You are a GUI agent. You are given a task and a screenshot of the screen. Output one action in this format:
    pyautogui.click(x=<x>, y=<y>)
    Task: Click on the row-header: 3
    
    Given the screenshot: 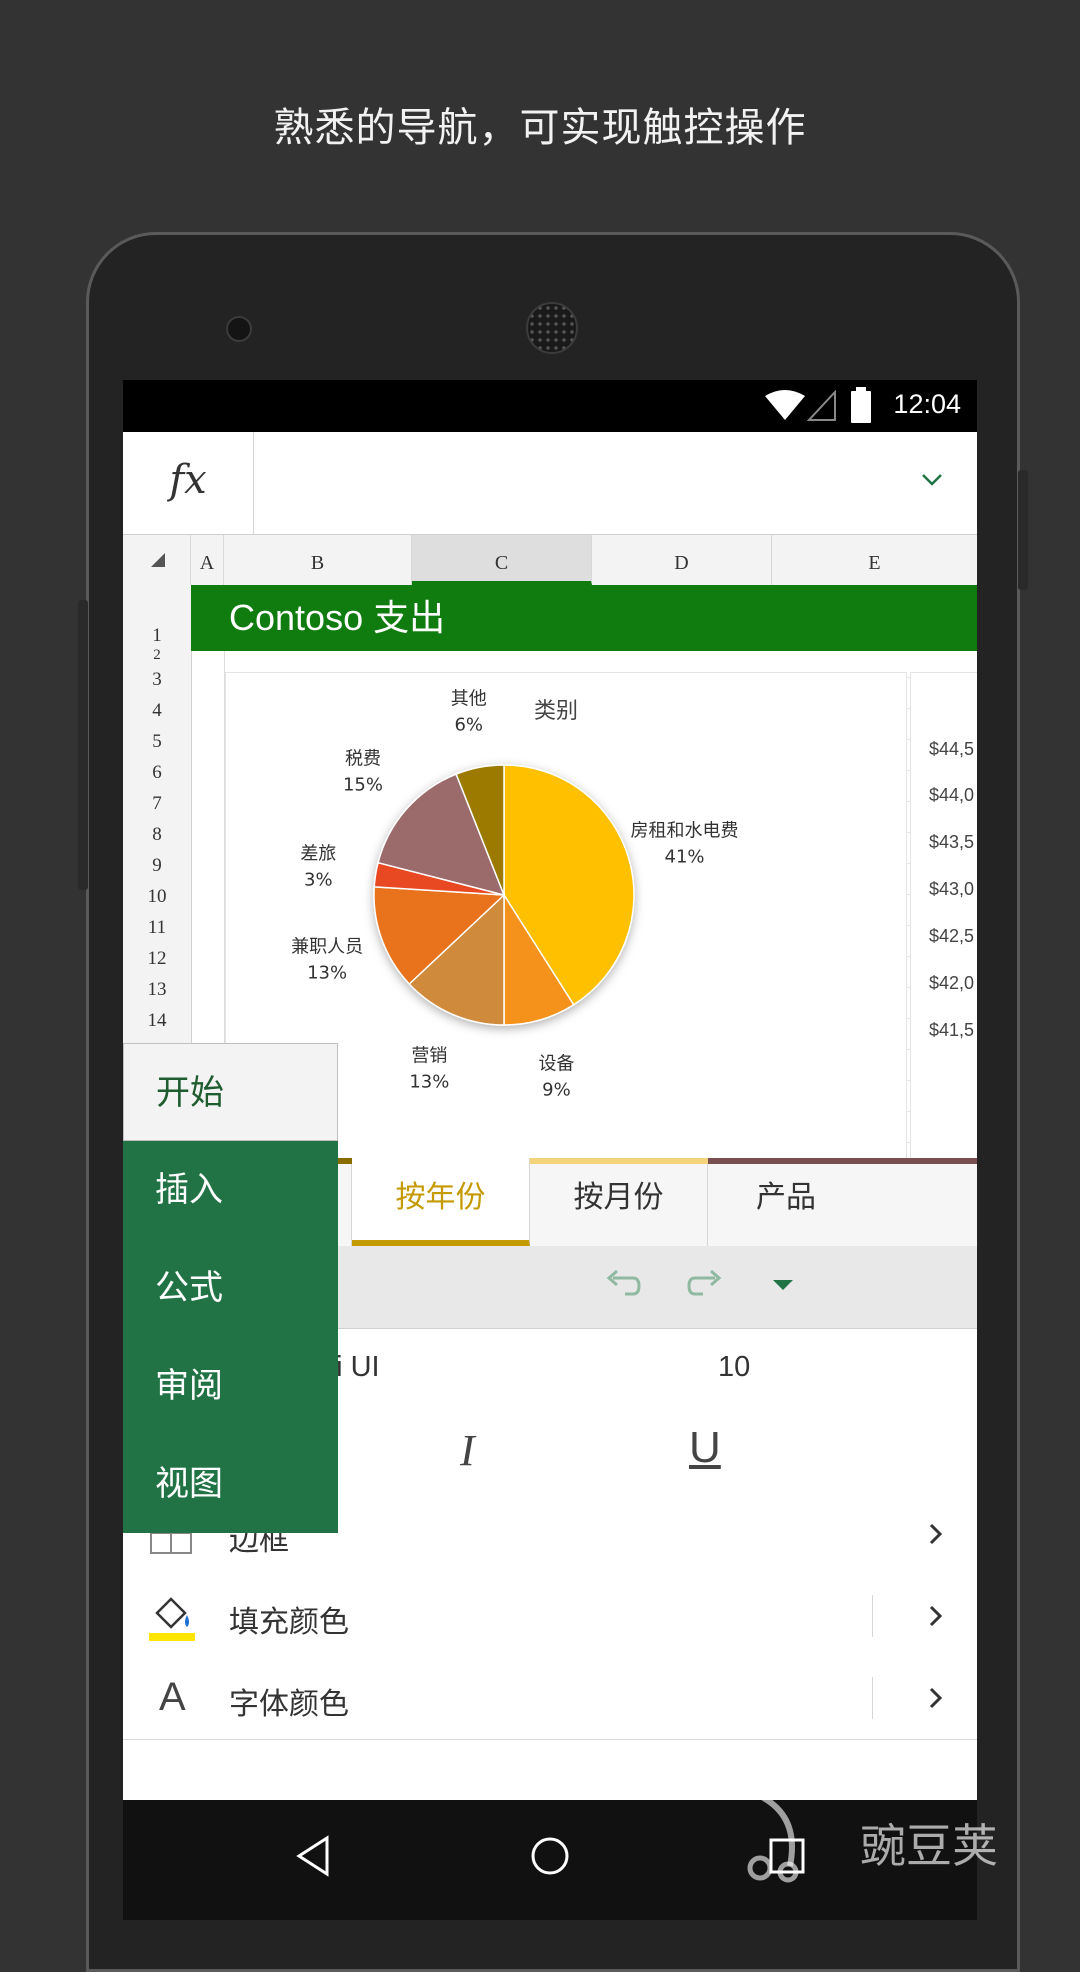 What is the action you would take?
    pyautogui.click(x=157, y=680)
    